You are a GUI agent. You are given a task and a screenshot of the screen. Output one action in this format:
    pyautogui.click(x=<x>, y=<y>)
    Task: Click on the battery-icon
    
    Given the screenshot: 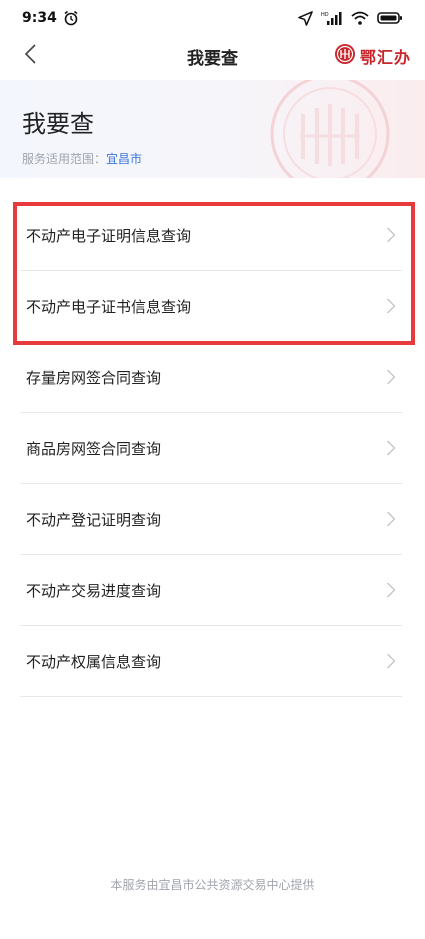 What is the action you would take?
    pyautogui.click(x=390, y=18)
    